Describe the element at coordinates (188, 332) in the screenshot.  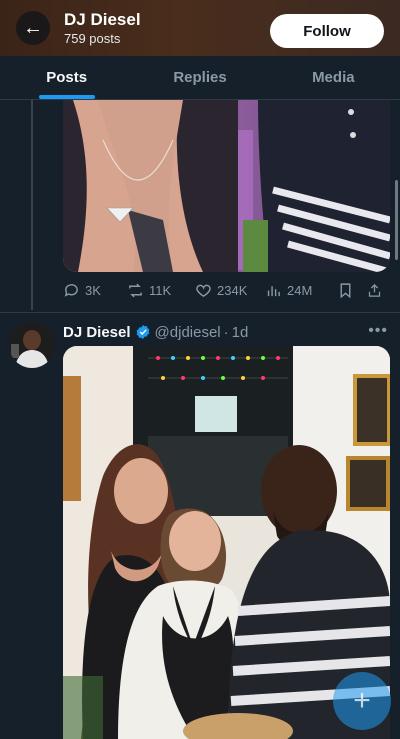
I see `tweet-author-handle: @djdiesel` at that location.